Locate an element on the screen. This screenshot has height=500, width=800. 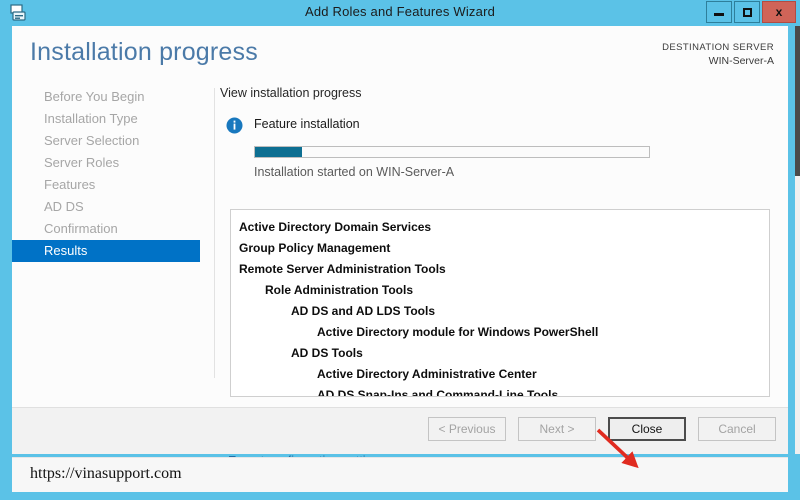
footer-button-row: < Previous Next > Close Cancel is located at coordinates (602, 429).